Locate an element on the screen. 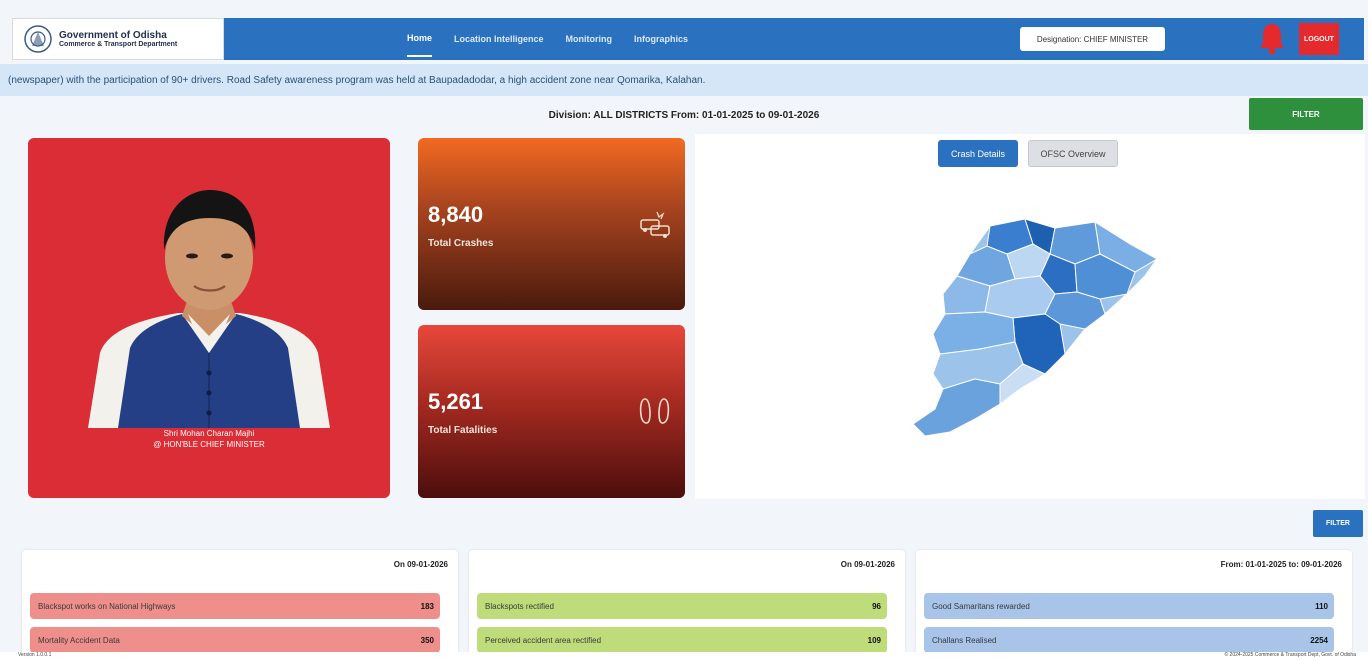  total-fatalities-card: 5,261 Total Fatalities is located at coordinates (551, 411).